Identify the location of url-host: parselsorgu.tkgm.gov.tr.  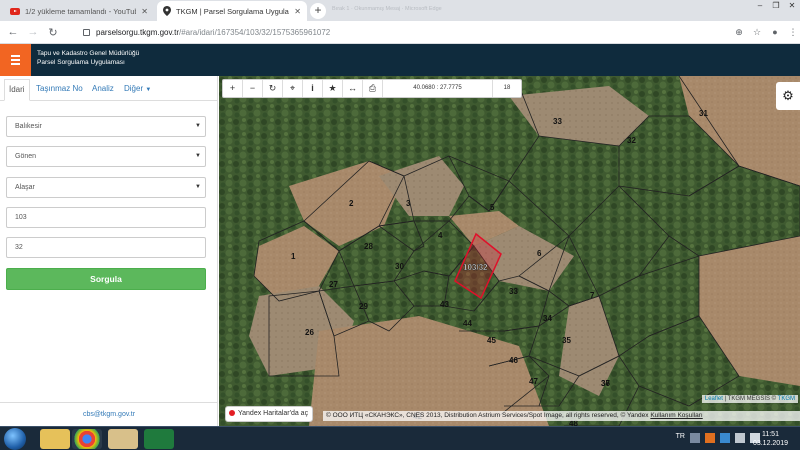
(137, 32).